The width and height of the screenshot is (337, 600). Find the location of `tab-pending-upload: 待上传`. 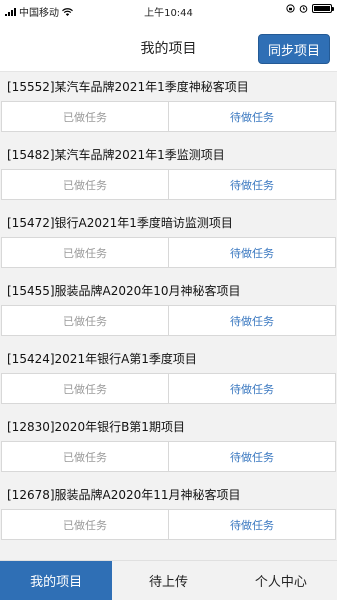

tab-pending-upload: 待上传 is located at coordinates (168, 580).